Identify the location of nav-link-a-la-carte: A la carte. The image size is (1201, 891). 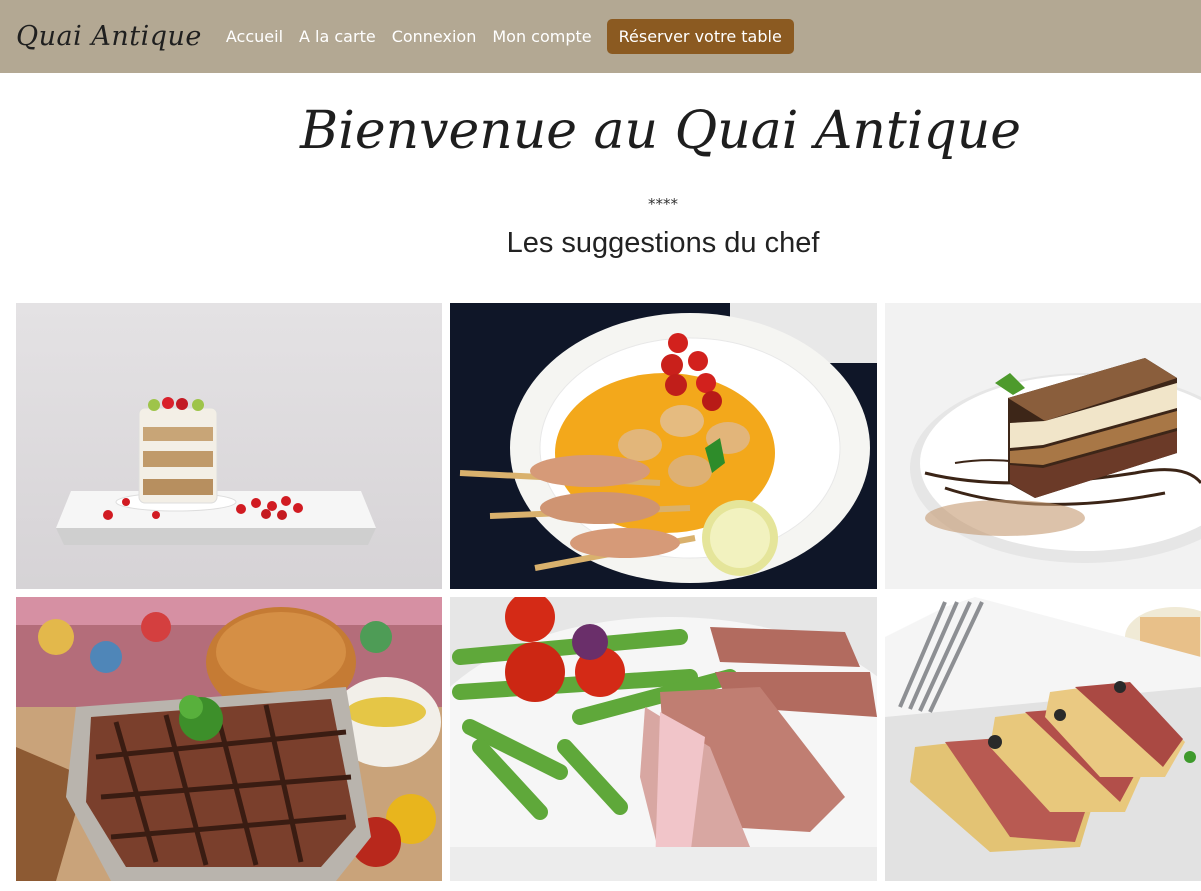
(337, 36).